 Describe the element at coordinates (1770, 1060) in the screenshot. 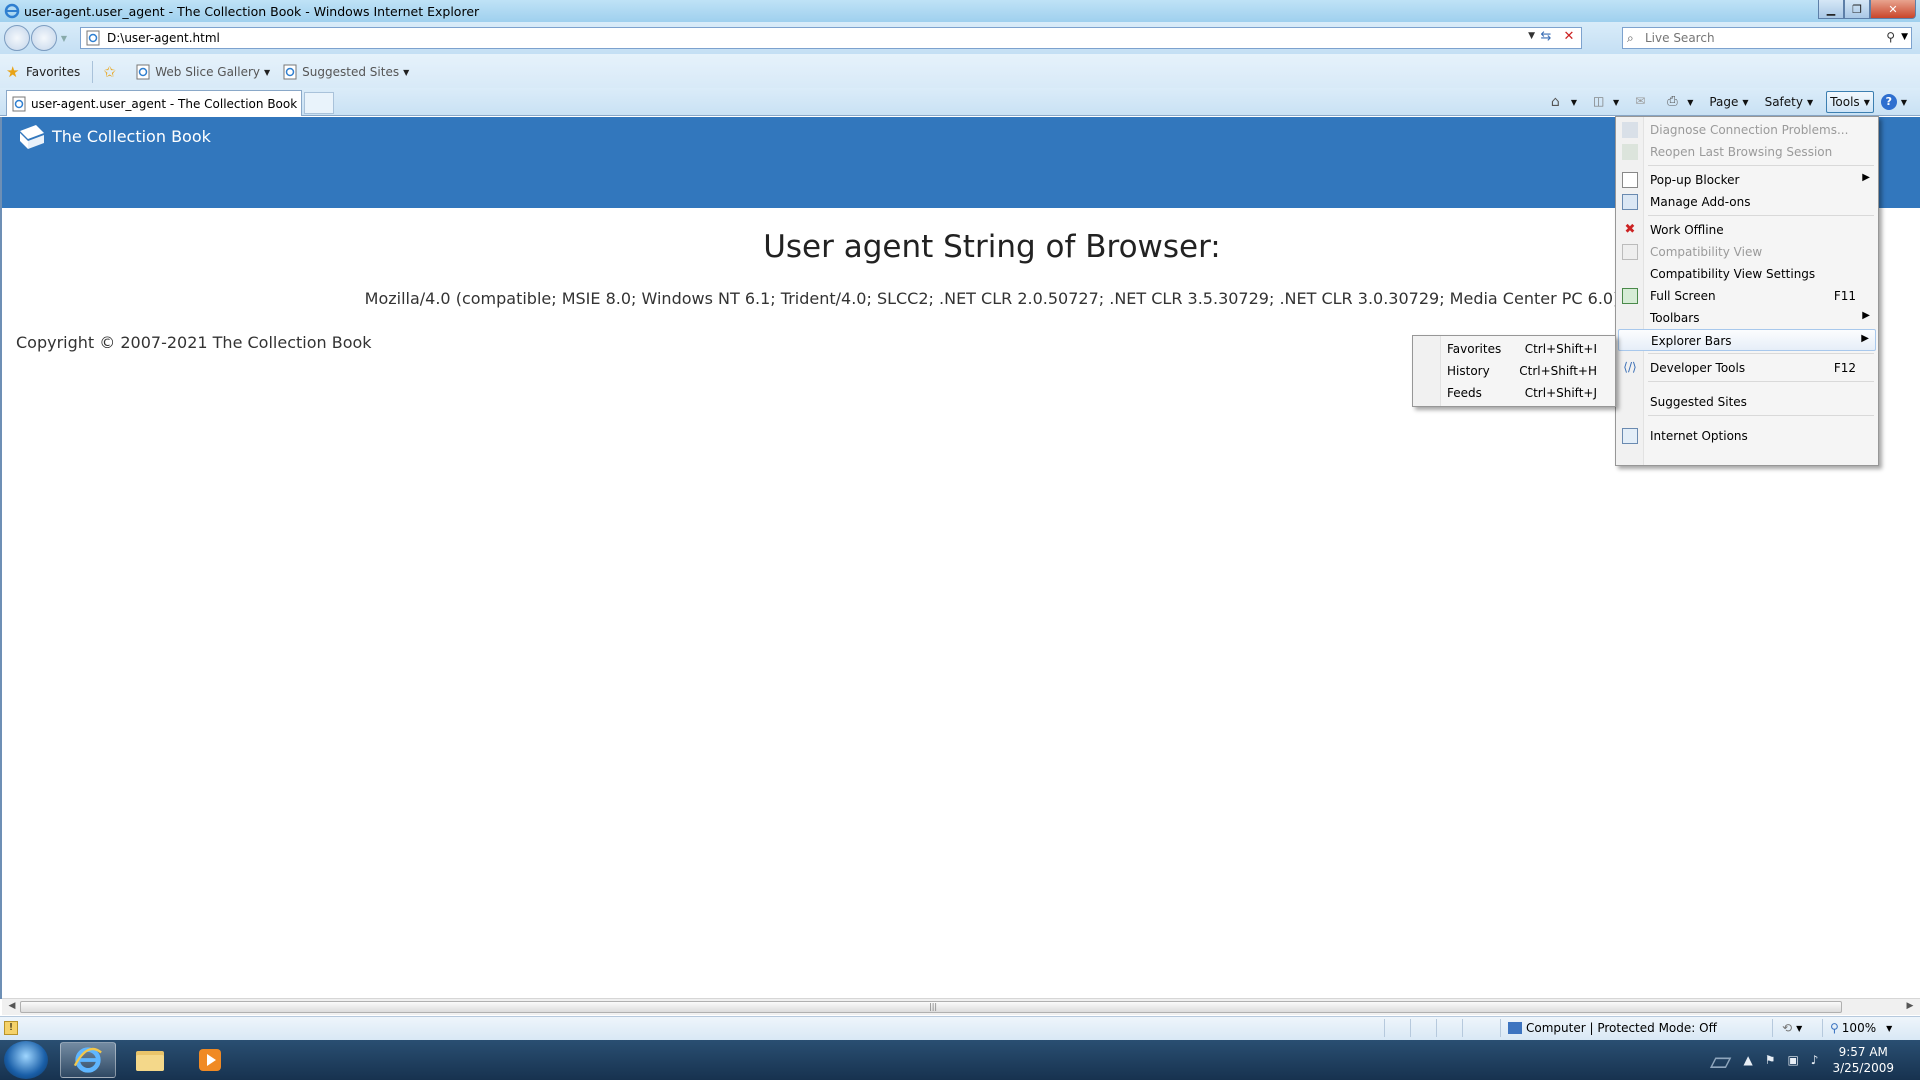

I see `flag-icon: ⚑` at that location.